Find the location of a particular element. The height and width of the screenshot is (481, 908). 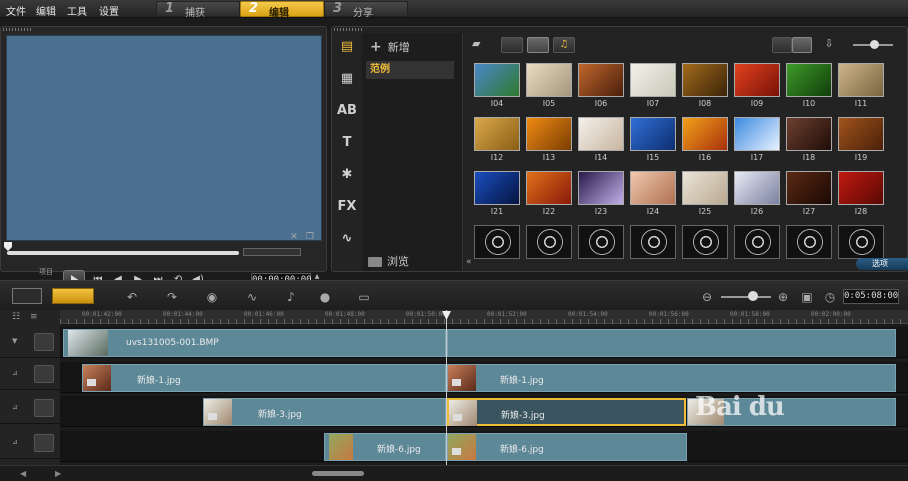

step-tab-capture: 1 捕获 is located at coordinates (198, 10).